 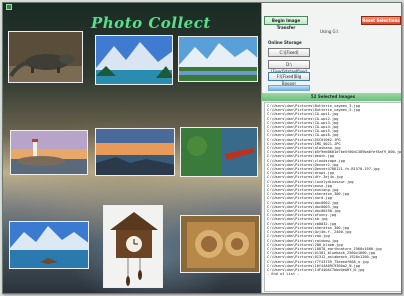 I want to click on transfer-progress, so click(x=289, y=88).